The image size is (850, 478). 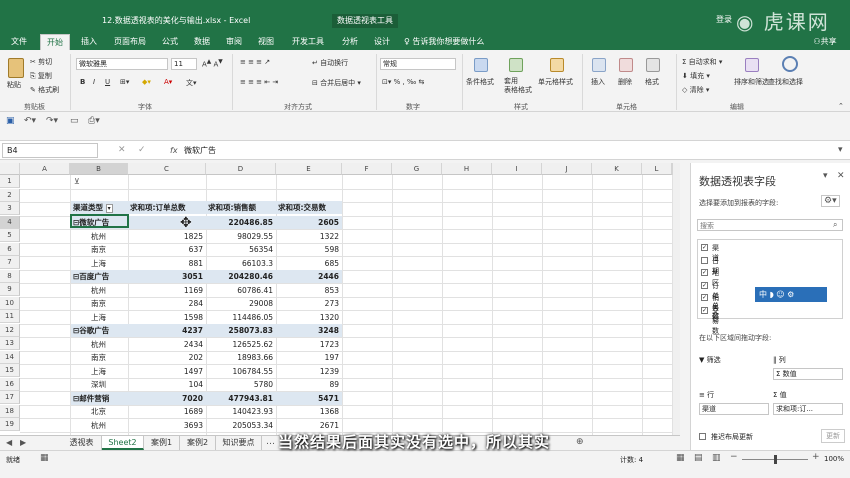 I want to click on row-header: 10, so click(x=10, y=303).